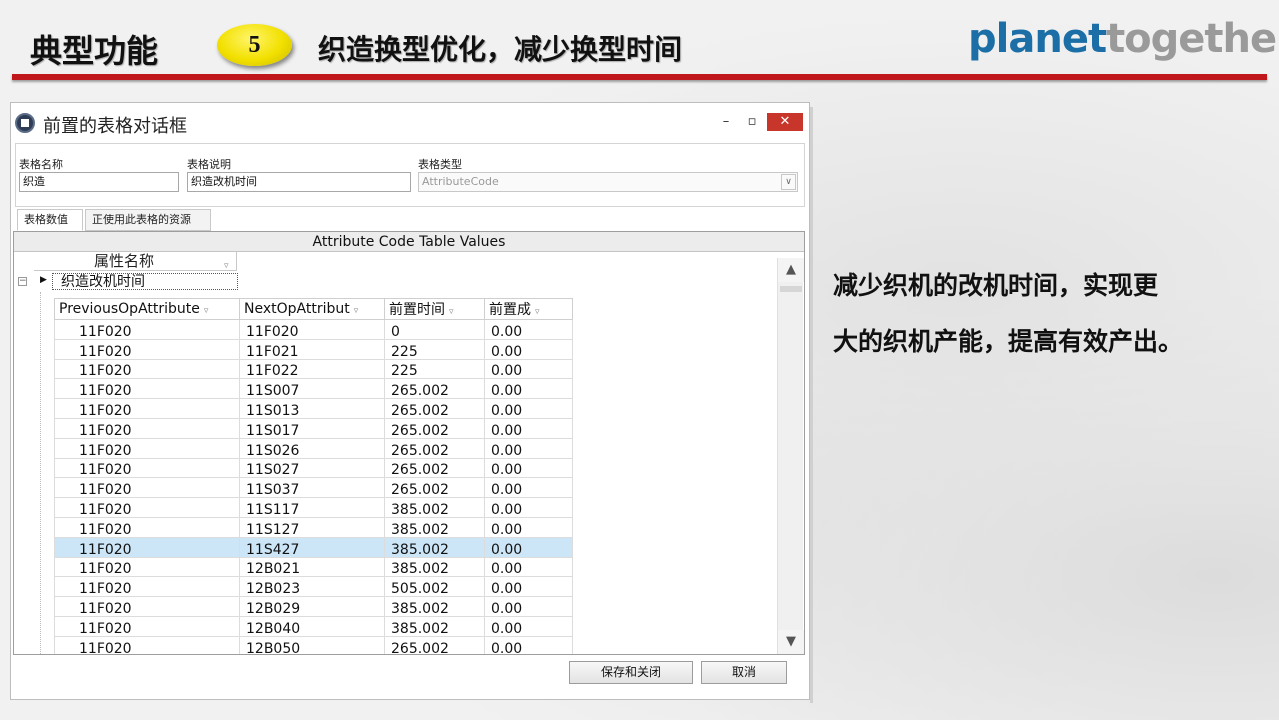 Image resolution: width=1279 pixels, height=720 pixels. I want to click on table-cell: 12B029, so click(312, 606).